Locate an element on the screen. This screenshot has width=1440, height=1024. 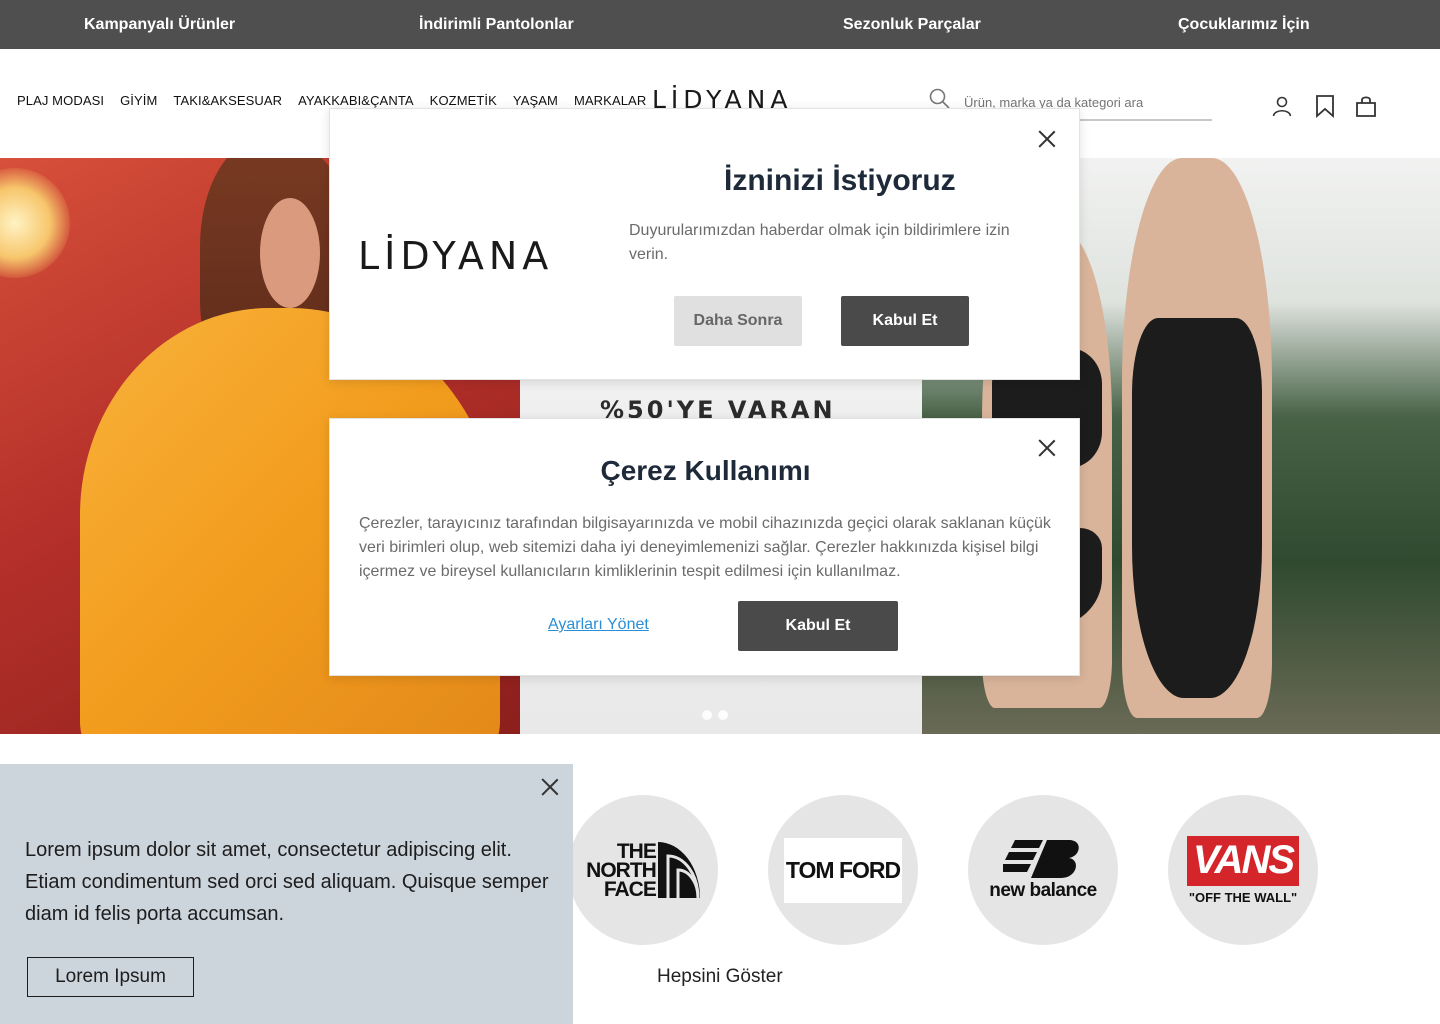
allow-notifications-button: Kabul Et is located at coordinates (905, 321).